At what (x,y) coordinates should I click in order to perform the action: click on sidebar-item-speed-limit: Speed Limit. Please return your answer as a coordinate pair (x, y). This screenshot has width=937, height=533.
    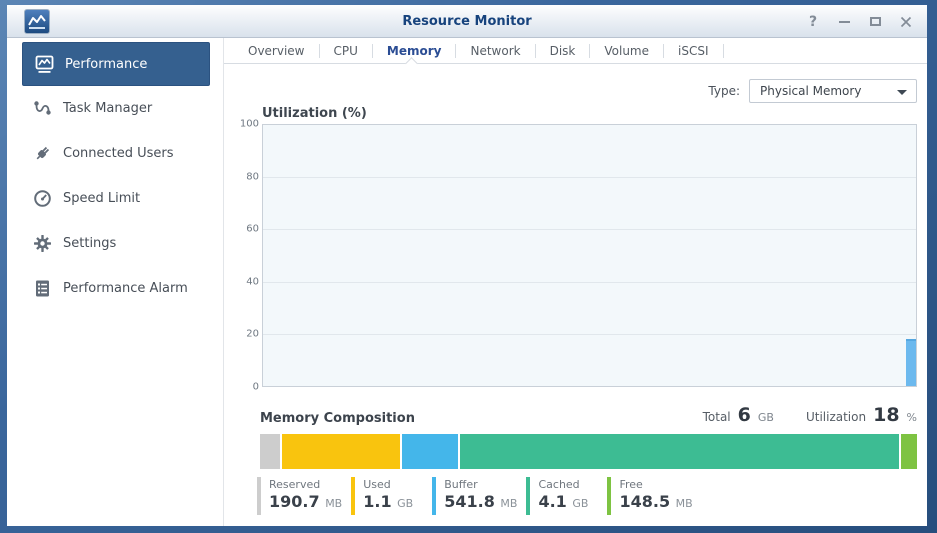
    Looking at the image, I should click on (115, 198).